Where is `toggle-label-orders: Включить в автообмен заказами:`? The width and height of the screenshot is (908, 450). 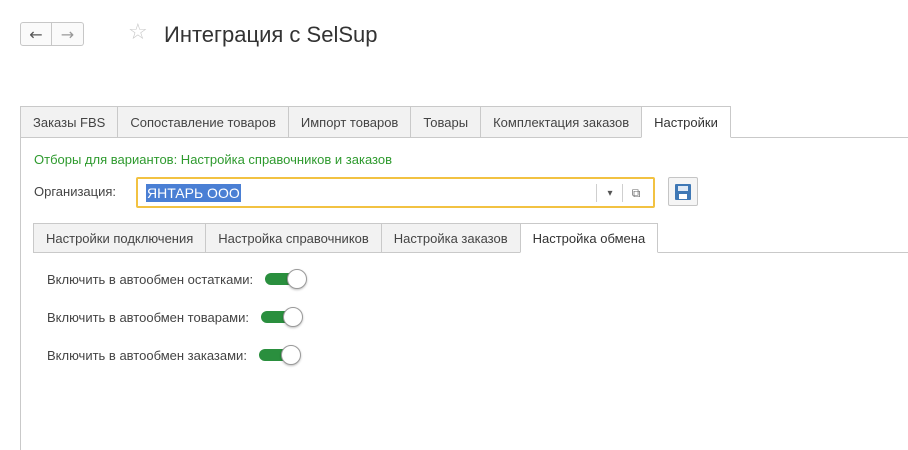 toggle-label-orders: Включить в автообмен заказами: is located at coordinates (147, 355).